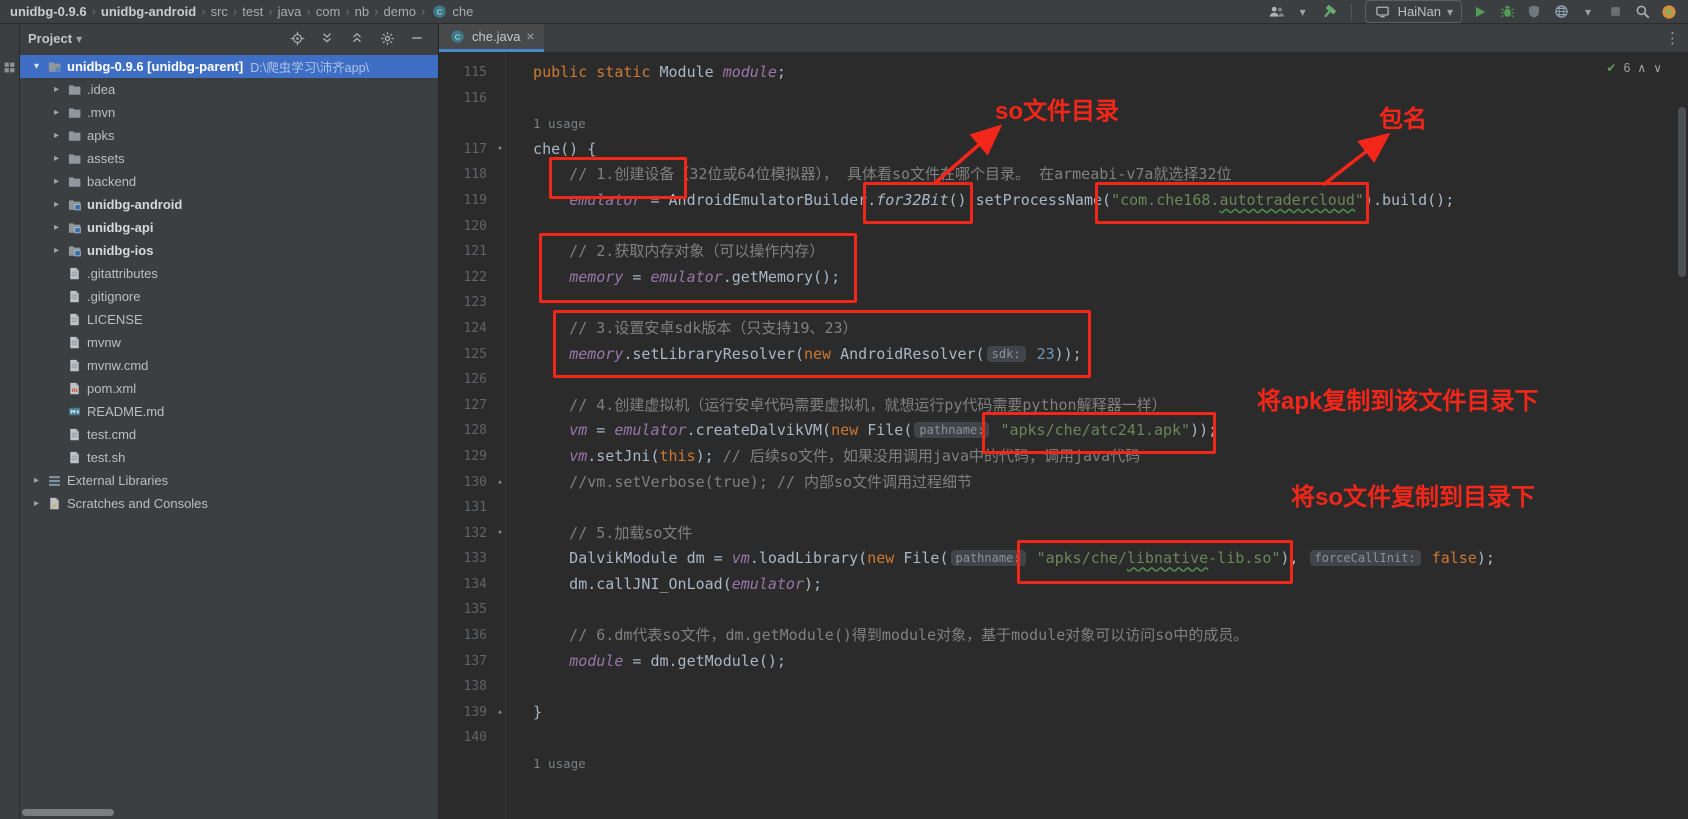  I want to click on tree-item: ▸ unidbg-ios, so click(229, 250).